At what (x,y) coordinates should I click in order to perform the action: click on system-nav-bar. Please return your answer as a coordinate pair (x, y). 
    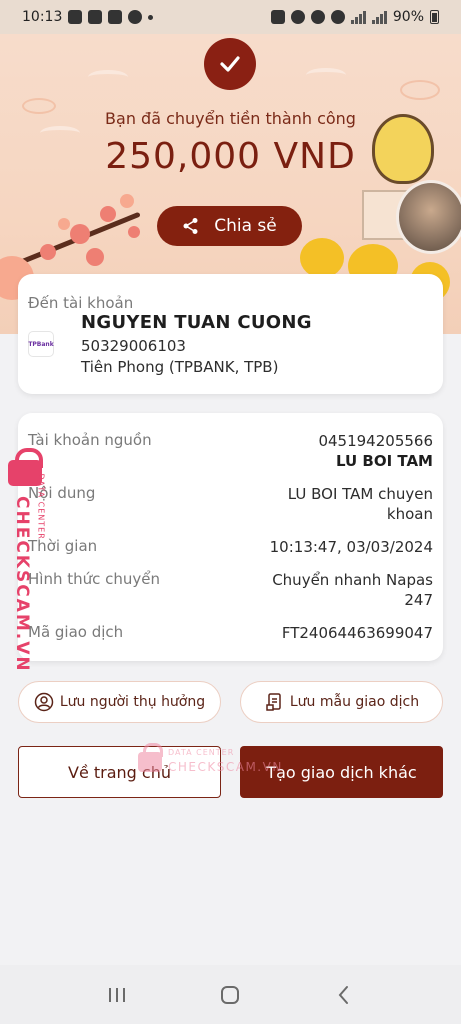
    Looking at the image, I should click on (230, 994).